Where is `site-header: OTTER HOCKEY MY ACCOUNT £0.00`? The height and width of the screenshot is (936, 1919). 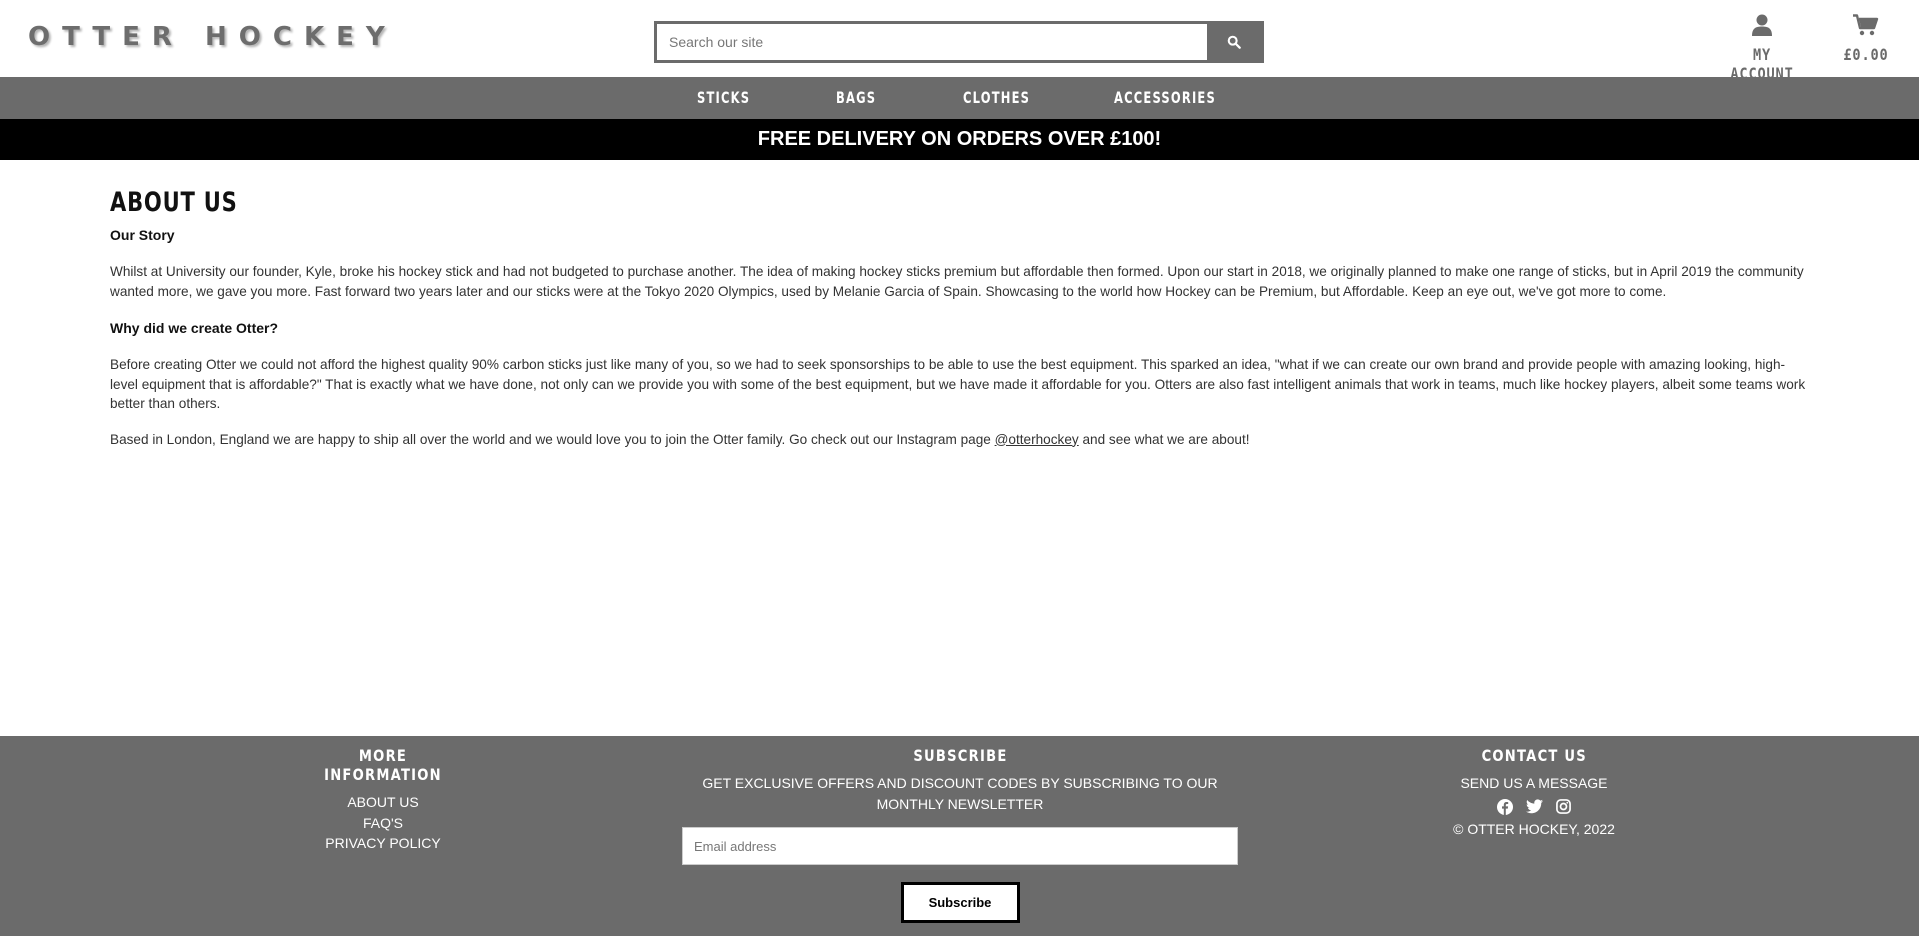
site-header: OTTER HOCKEY MY ACCOUNT £0.00 is located at coordinates (959, 41).